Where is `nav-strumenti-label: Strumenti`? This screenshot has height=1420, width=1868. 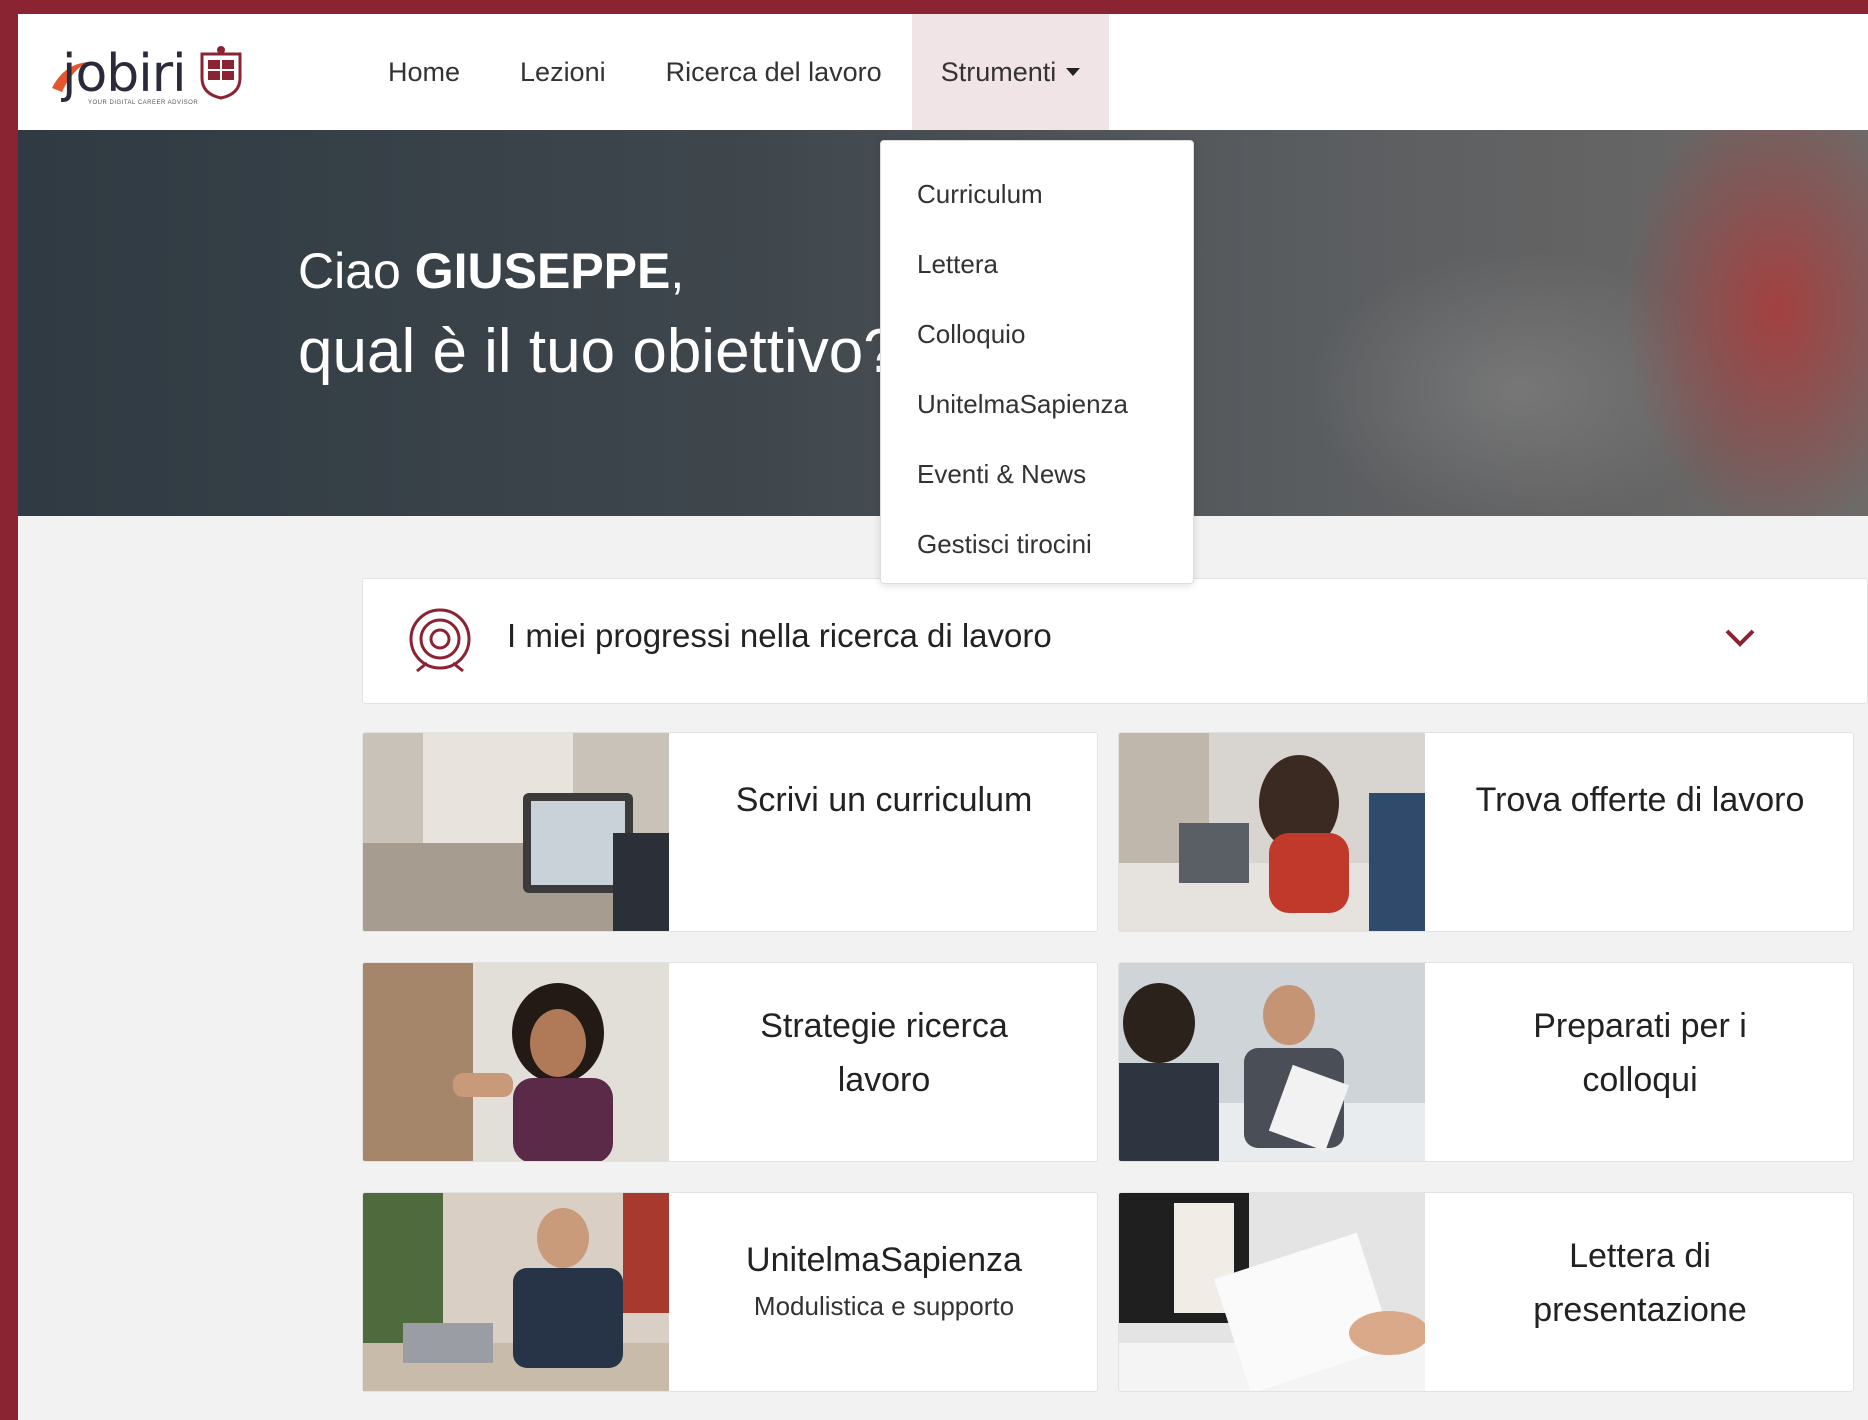 nav-strumenti-label: Strumenti is located at coordinates (998, 71).